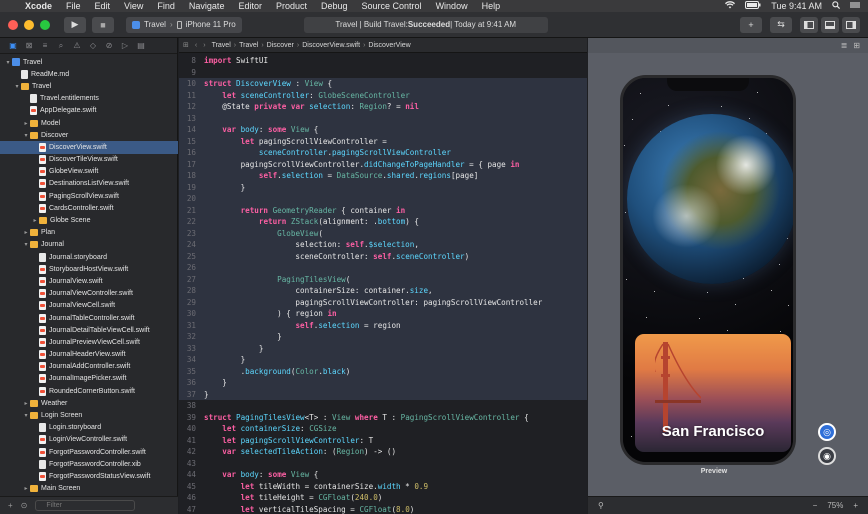  I want to click on nav-item: GlobeView.swift, so click(89, 172).